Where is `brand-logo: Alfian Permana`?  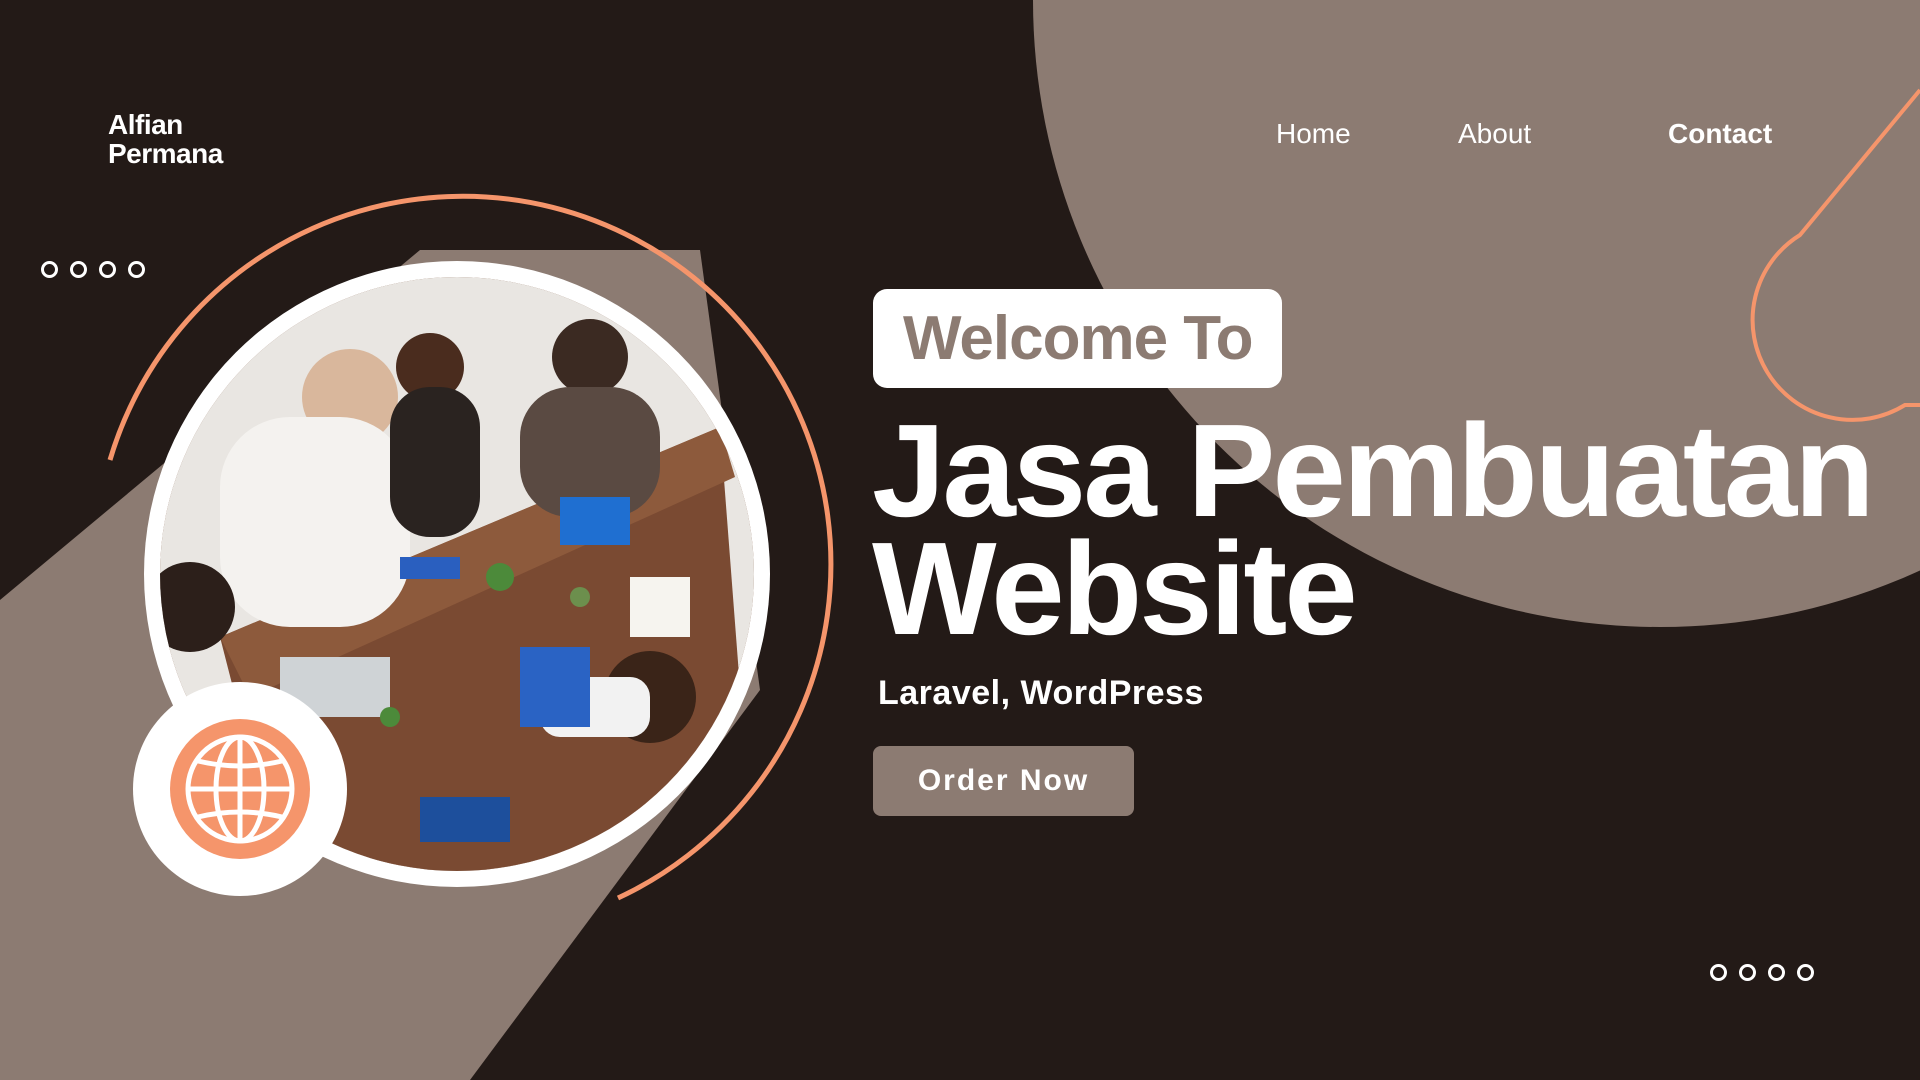
brand-logo: Alfian Permana is located at coordinates (165, 139).